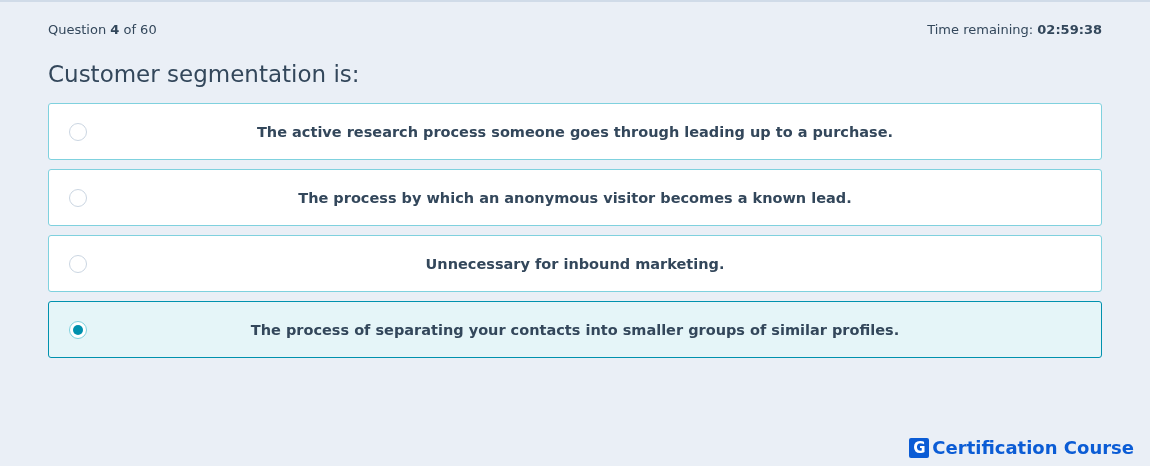 Image resolution: width=1150 pixels, height=466 pixels. I want to click on answer-option: The process of separating your contacts into smaller groups of similar profiles., so click(575, 329).